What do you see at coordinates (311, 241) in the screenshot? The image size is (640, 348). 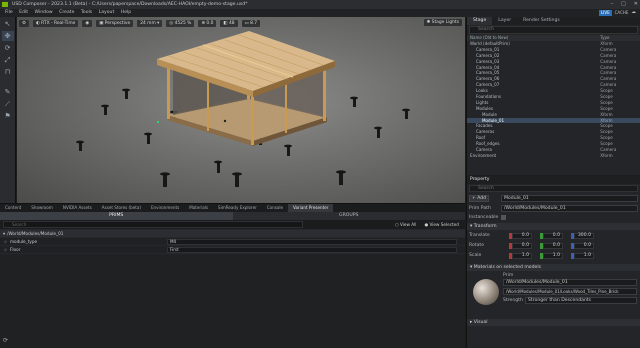 I see `variant-value-dropdown: M4` at bounding box center [311, 241].